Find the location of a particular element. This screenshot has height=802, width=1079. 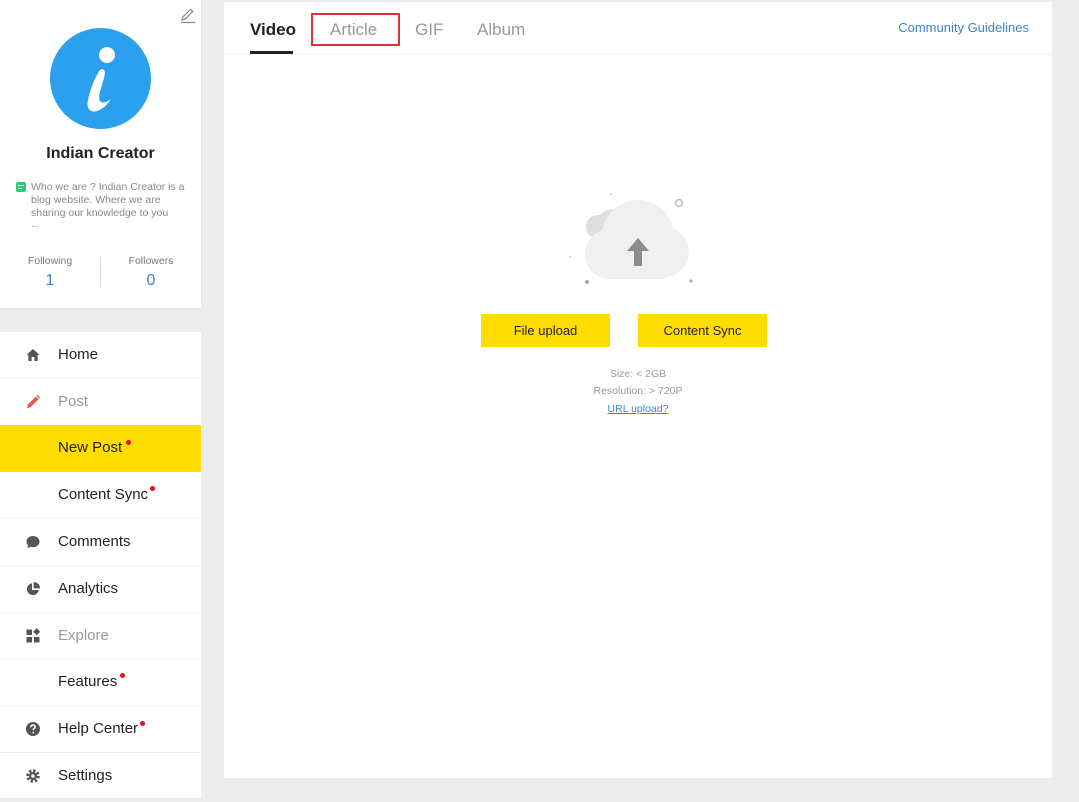

sidebar-item-new-post: New Post is located at coordinates (100, 448).